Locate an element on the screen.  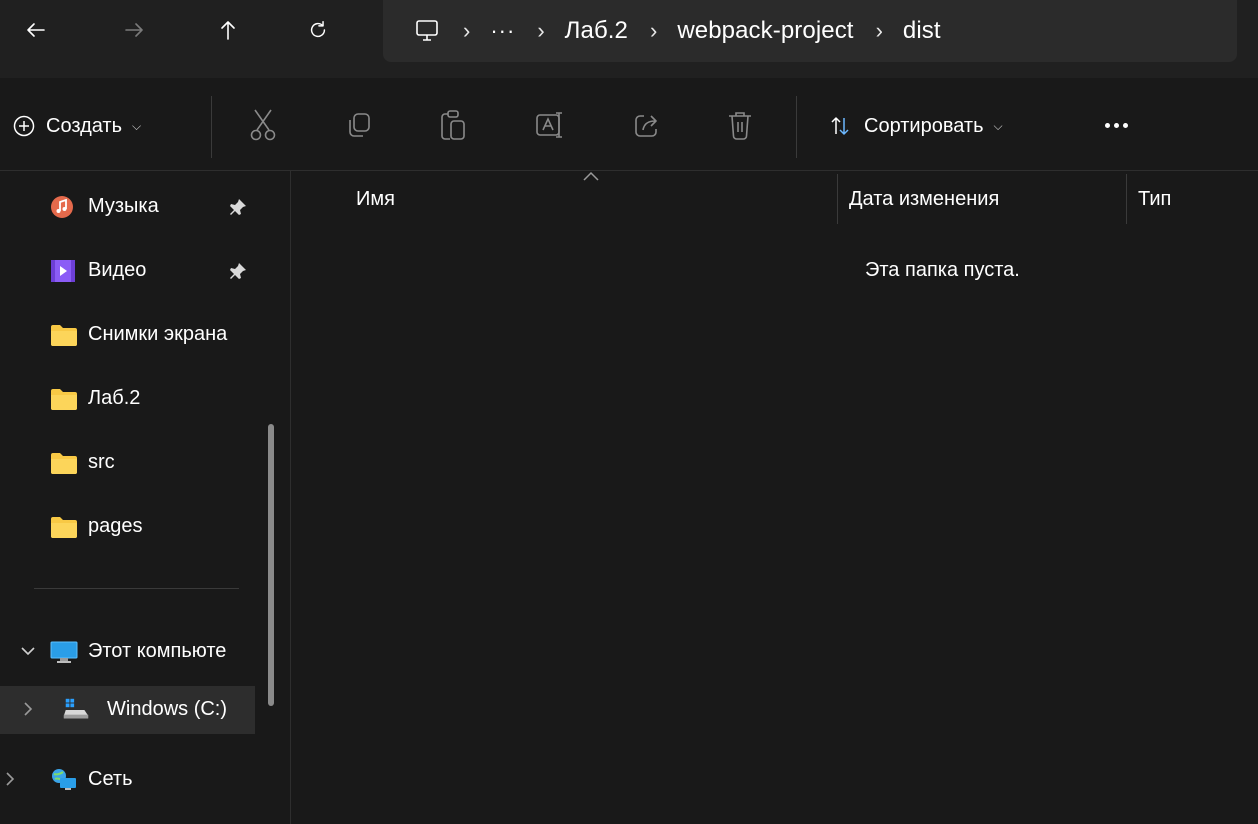
nav-item-label: Снимки экрана is located at coordinates (158, 334).